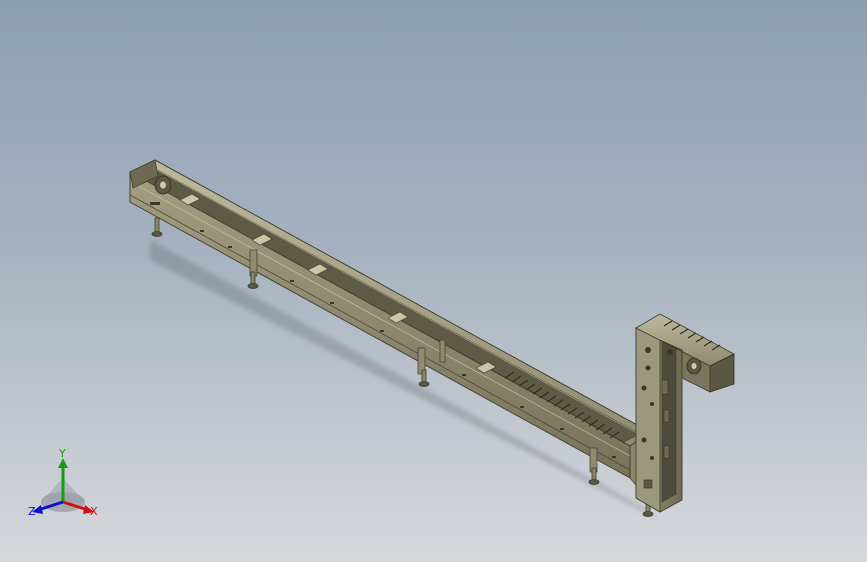 This screenshot has height=562, width=867. Describe the element at coordinates (32, 511) in the screenshot. I see `triad-z-label: Z` at that location.